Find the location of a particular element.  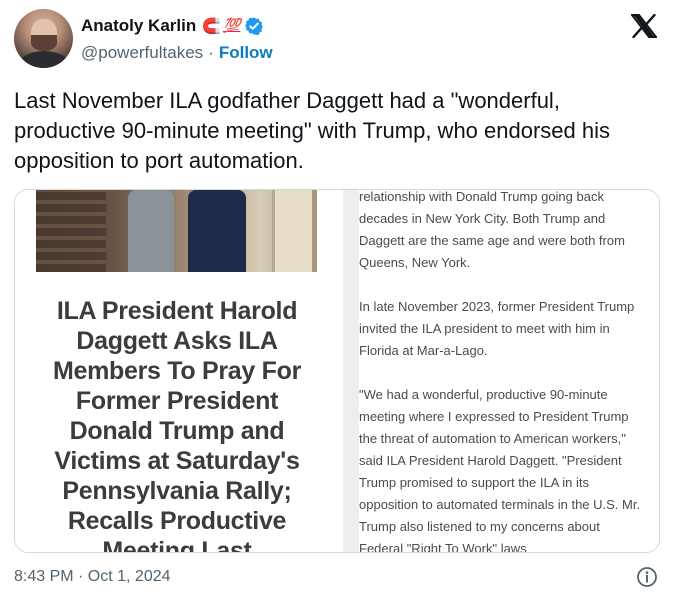

author-name-row: Anatoly Karlin 🧲 💯 is located at coordinates (172, 26).